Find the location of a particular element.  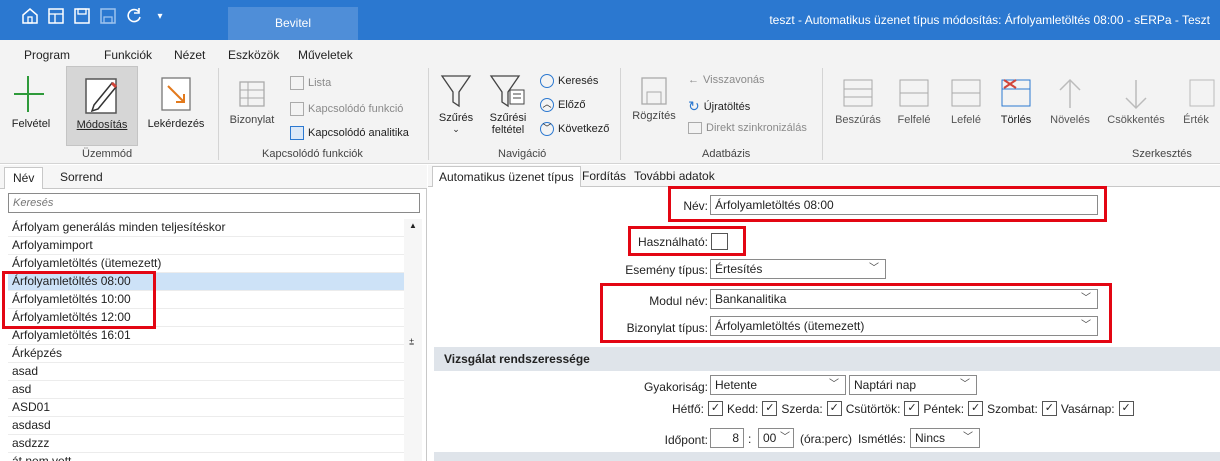

list-item: ASD01 is located at coordinates (206, 408).